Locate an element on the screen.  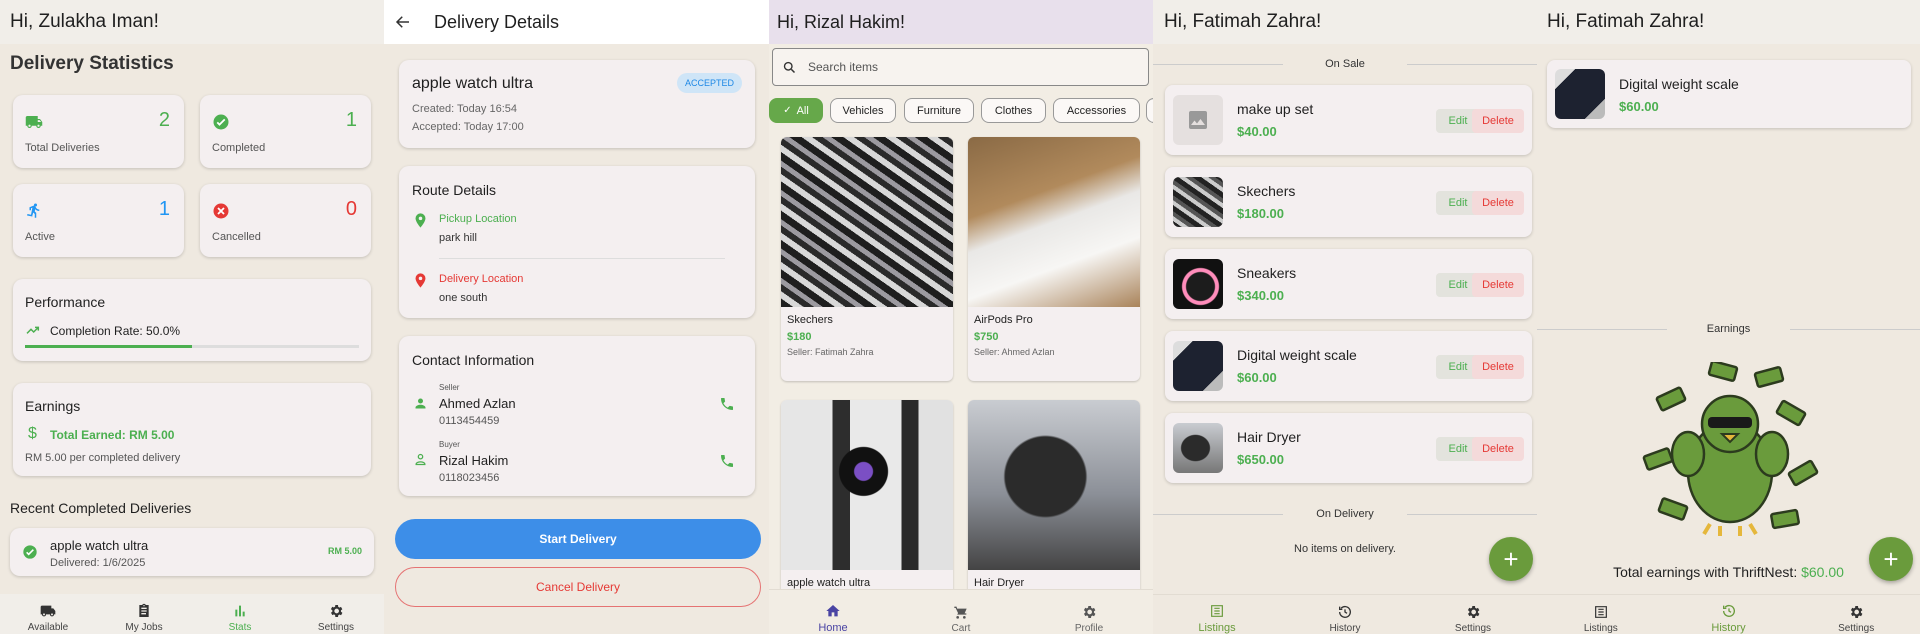
cancel-delivery-button: Cancel Delivery is located at coordinates (578, 587).